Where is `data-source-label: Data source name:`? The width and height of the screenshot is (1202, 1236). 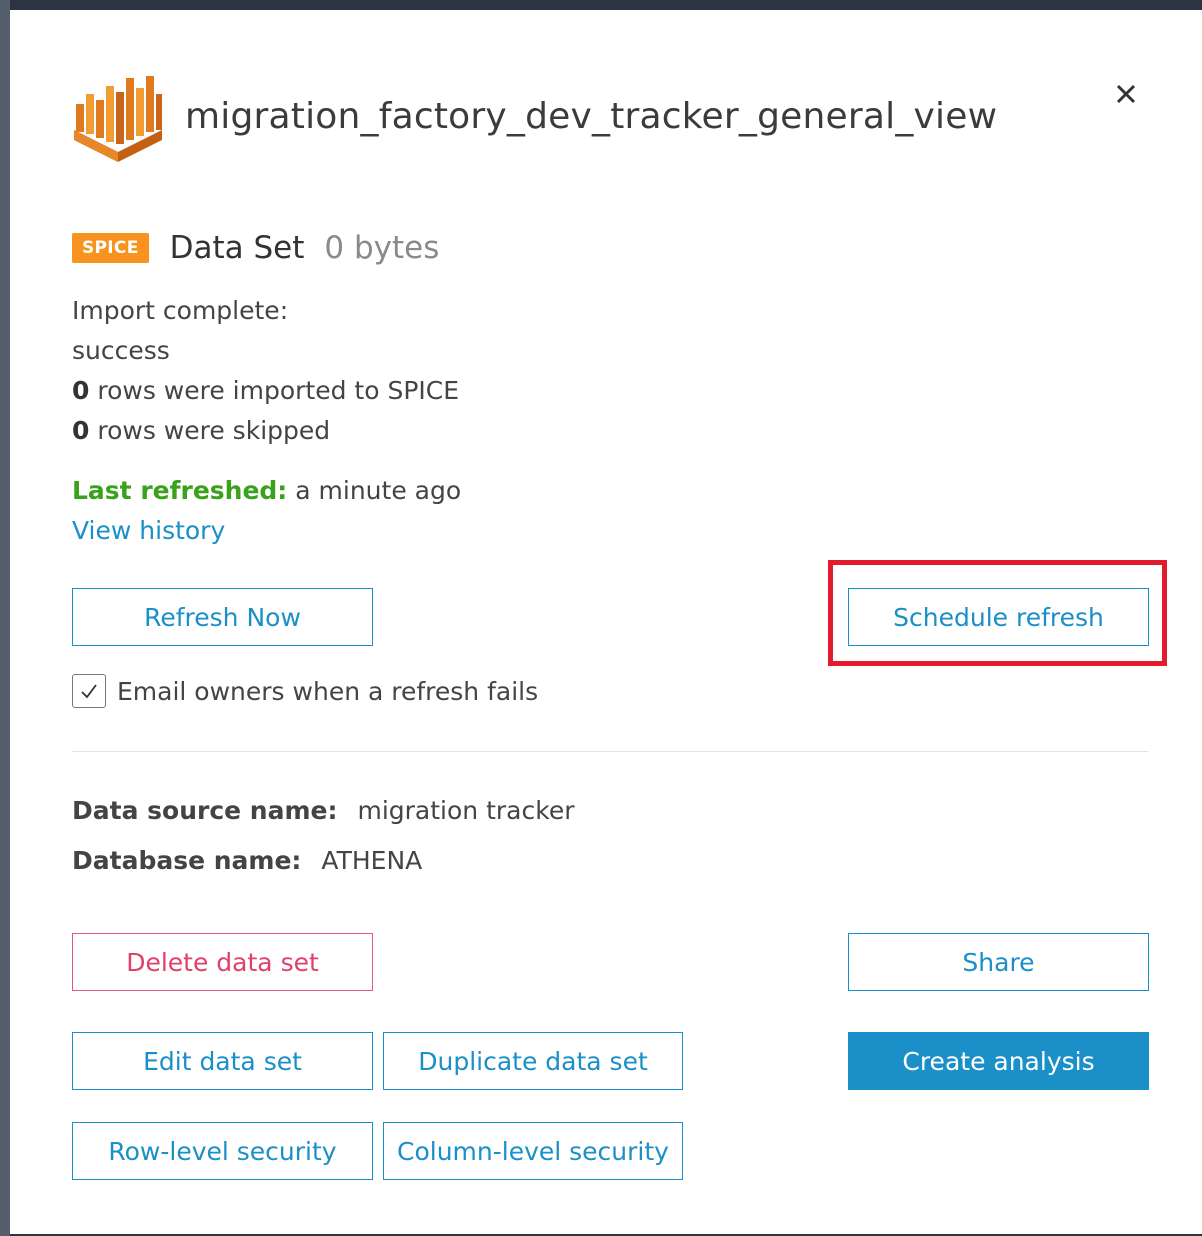
data-source-label: Data source name: is located at coordinates (205, 810).